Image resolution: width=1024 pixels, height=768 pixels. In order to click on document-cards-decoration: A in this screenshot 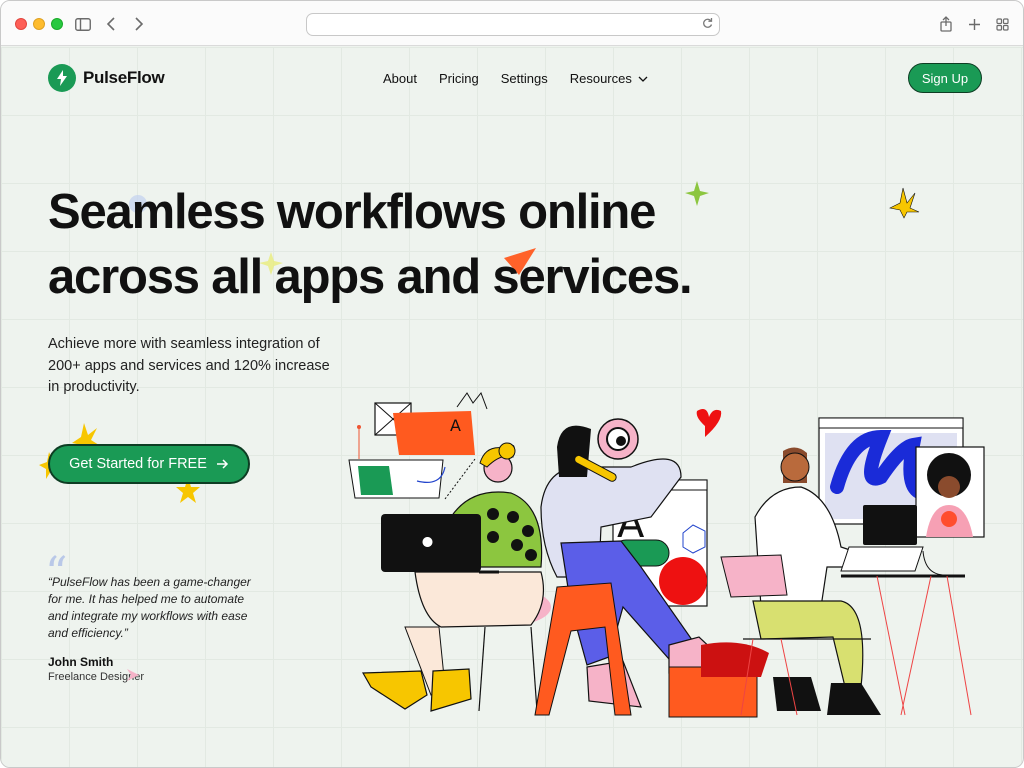, I will do `click(418, 446)`.